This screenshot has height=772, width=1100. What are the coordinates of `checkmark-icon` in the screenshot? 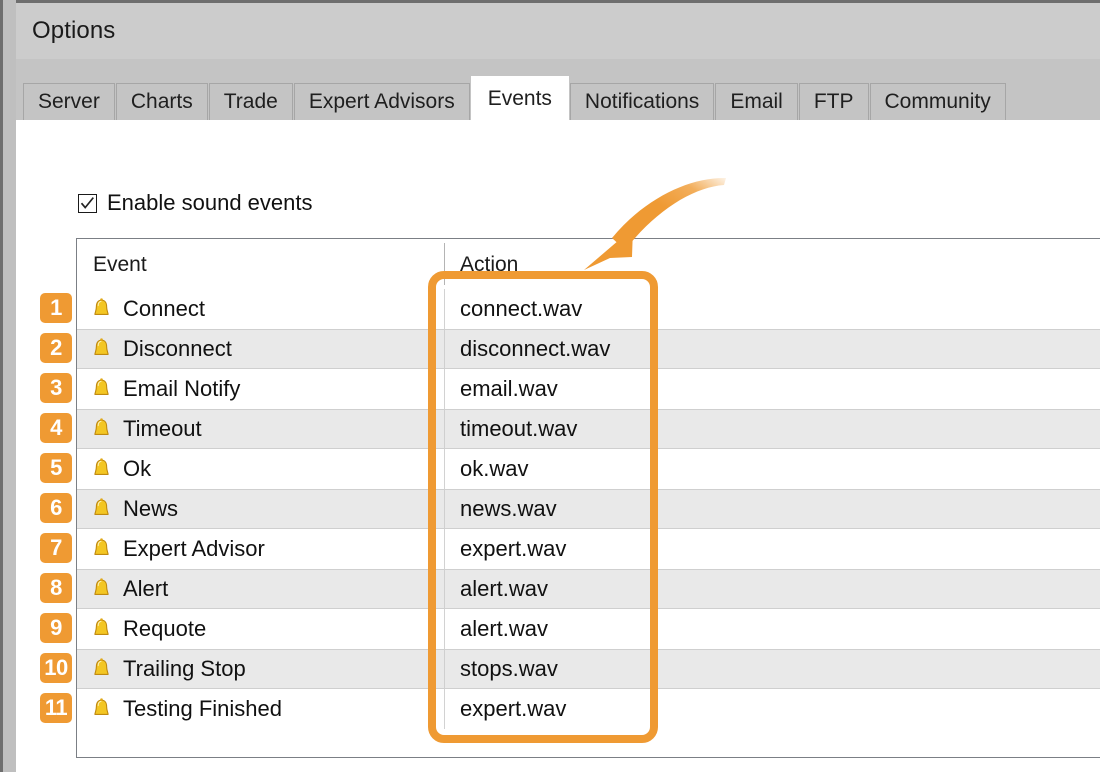 It's located at (87, 202).